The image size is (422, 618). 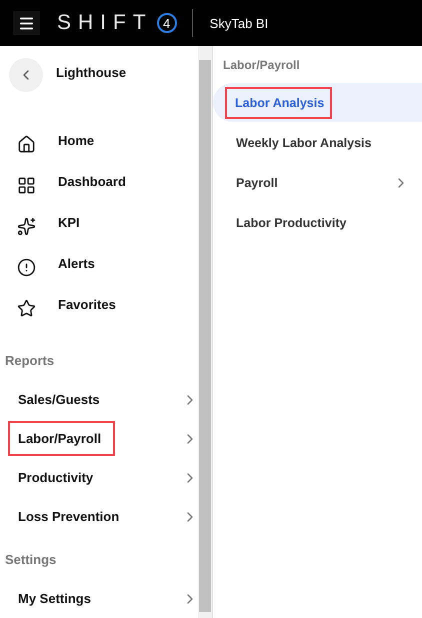 I want to click on nav-item: Home, so click(x=99, y=152).